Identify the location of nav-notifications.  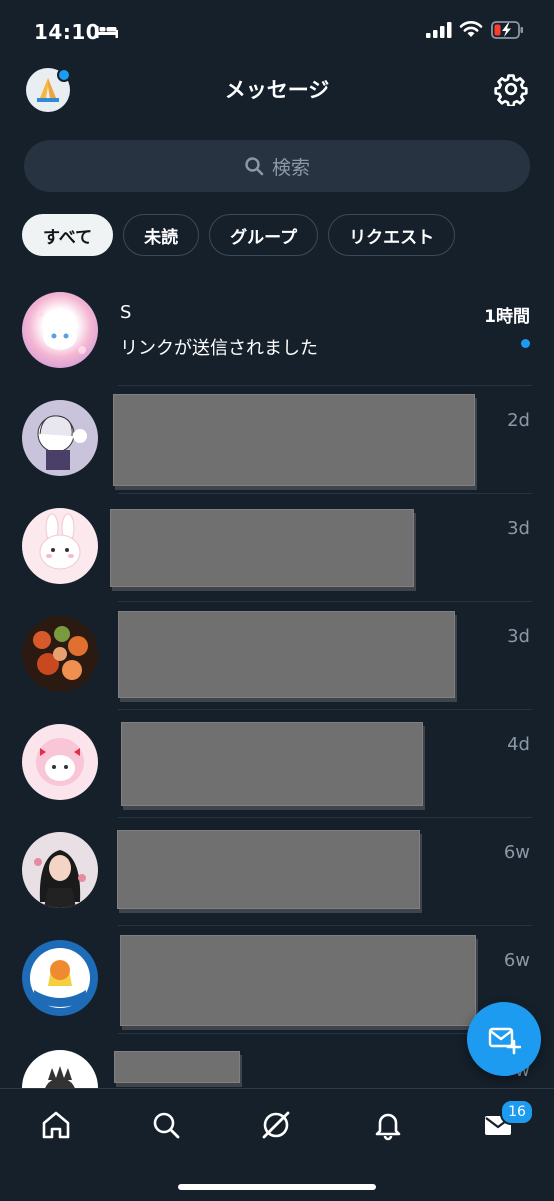
(388, 1125).